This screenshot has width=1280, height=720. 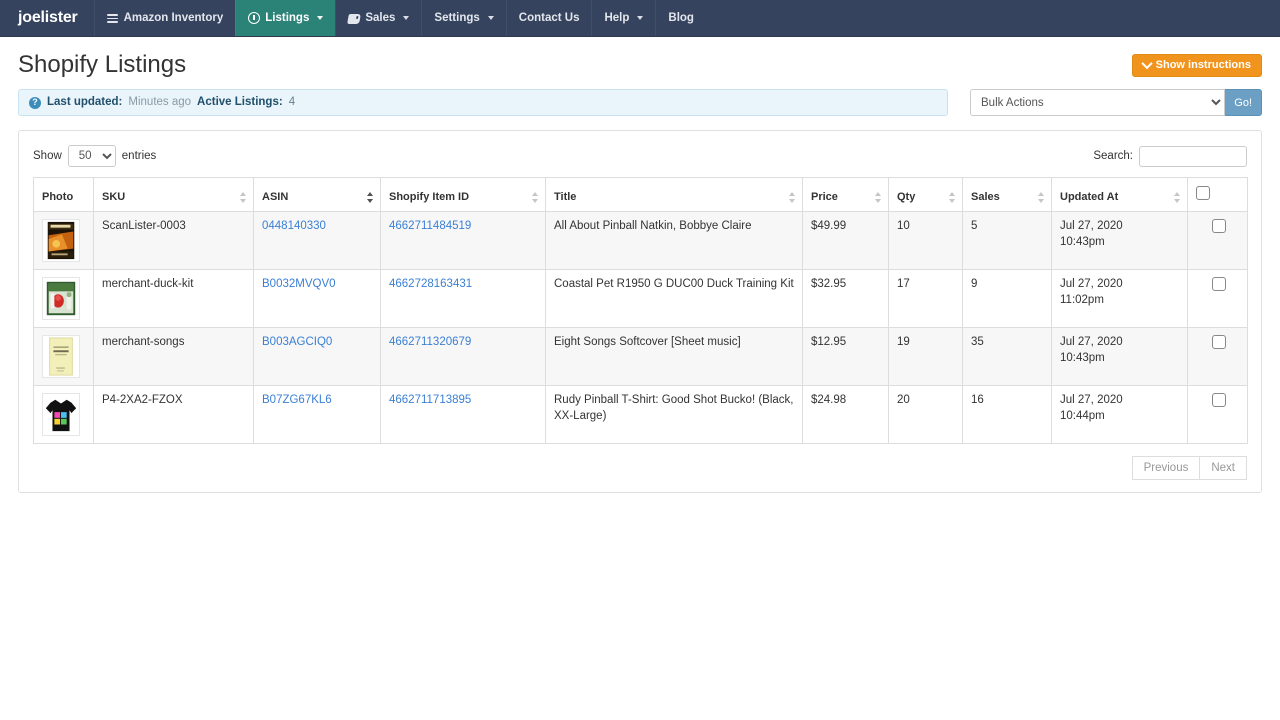 What do you see at coordinates (1243, 102) in the screenshot?
I see `bulk-actions-go-button: Go!` at bounding box center [1243, 102].